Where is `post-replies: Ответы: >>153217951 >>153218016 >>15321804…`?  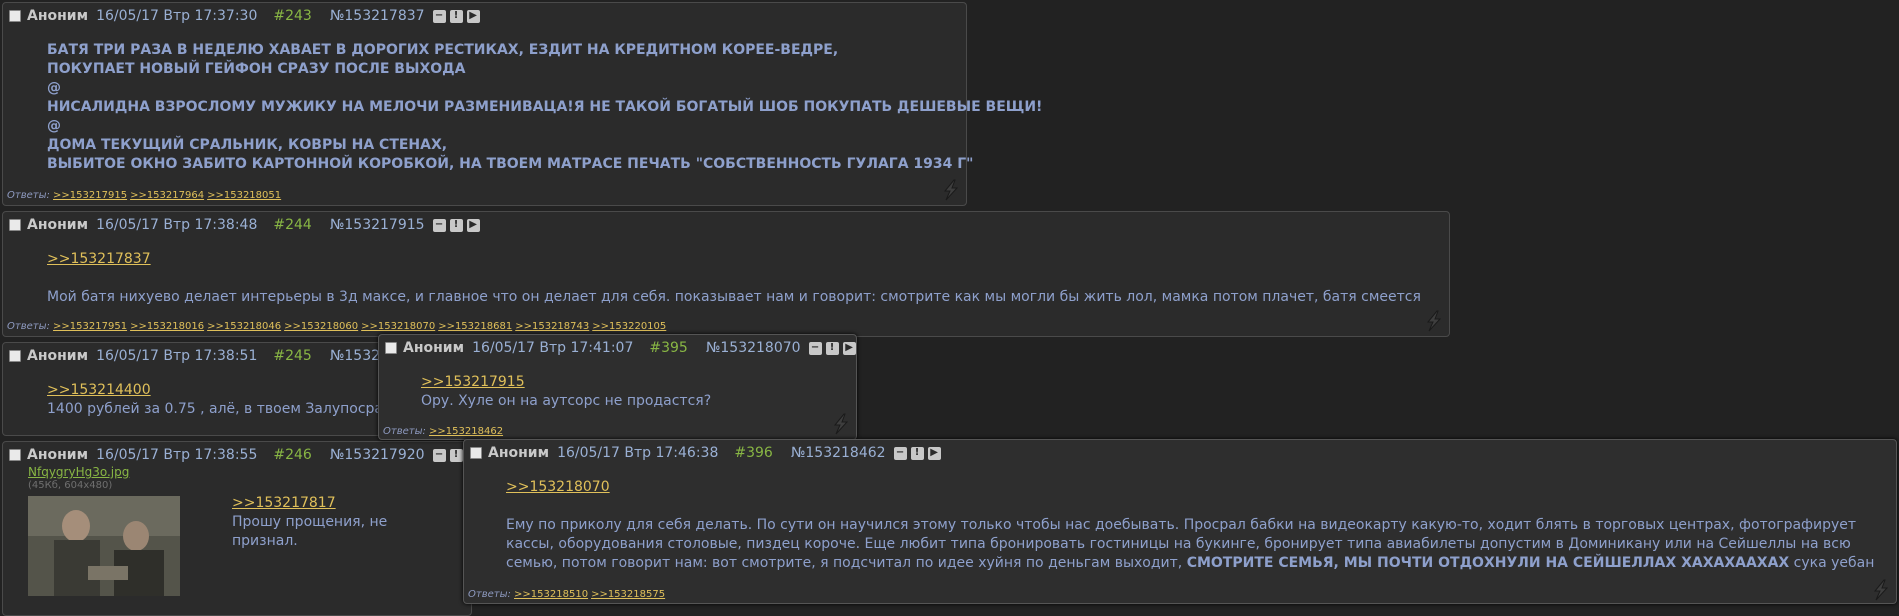 post-replies: Ответы: >>153217951 >>153218016 >>15321804… is located at coordinates (338, 326).